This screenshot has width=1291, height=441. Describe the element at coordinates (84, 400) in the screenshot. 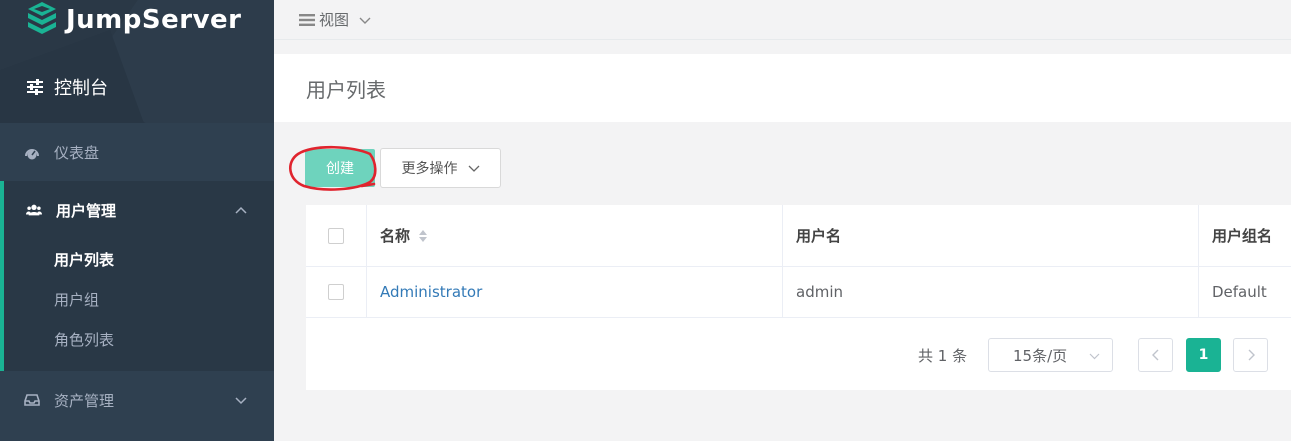

I see `sidebar-item-label: 资产管理` at that location.